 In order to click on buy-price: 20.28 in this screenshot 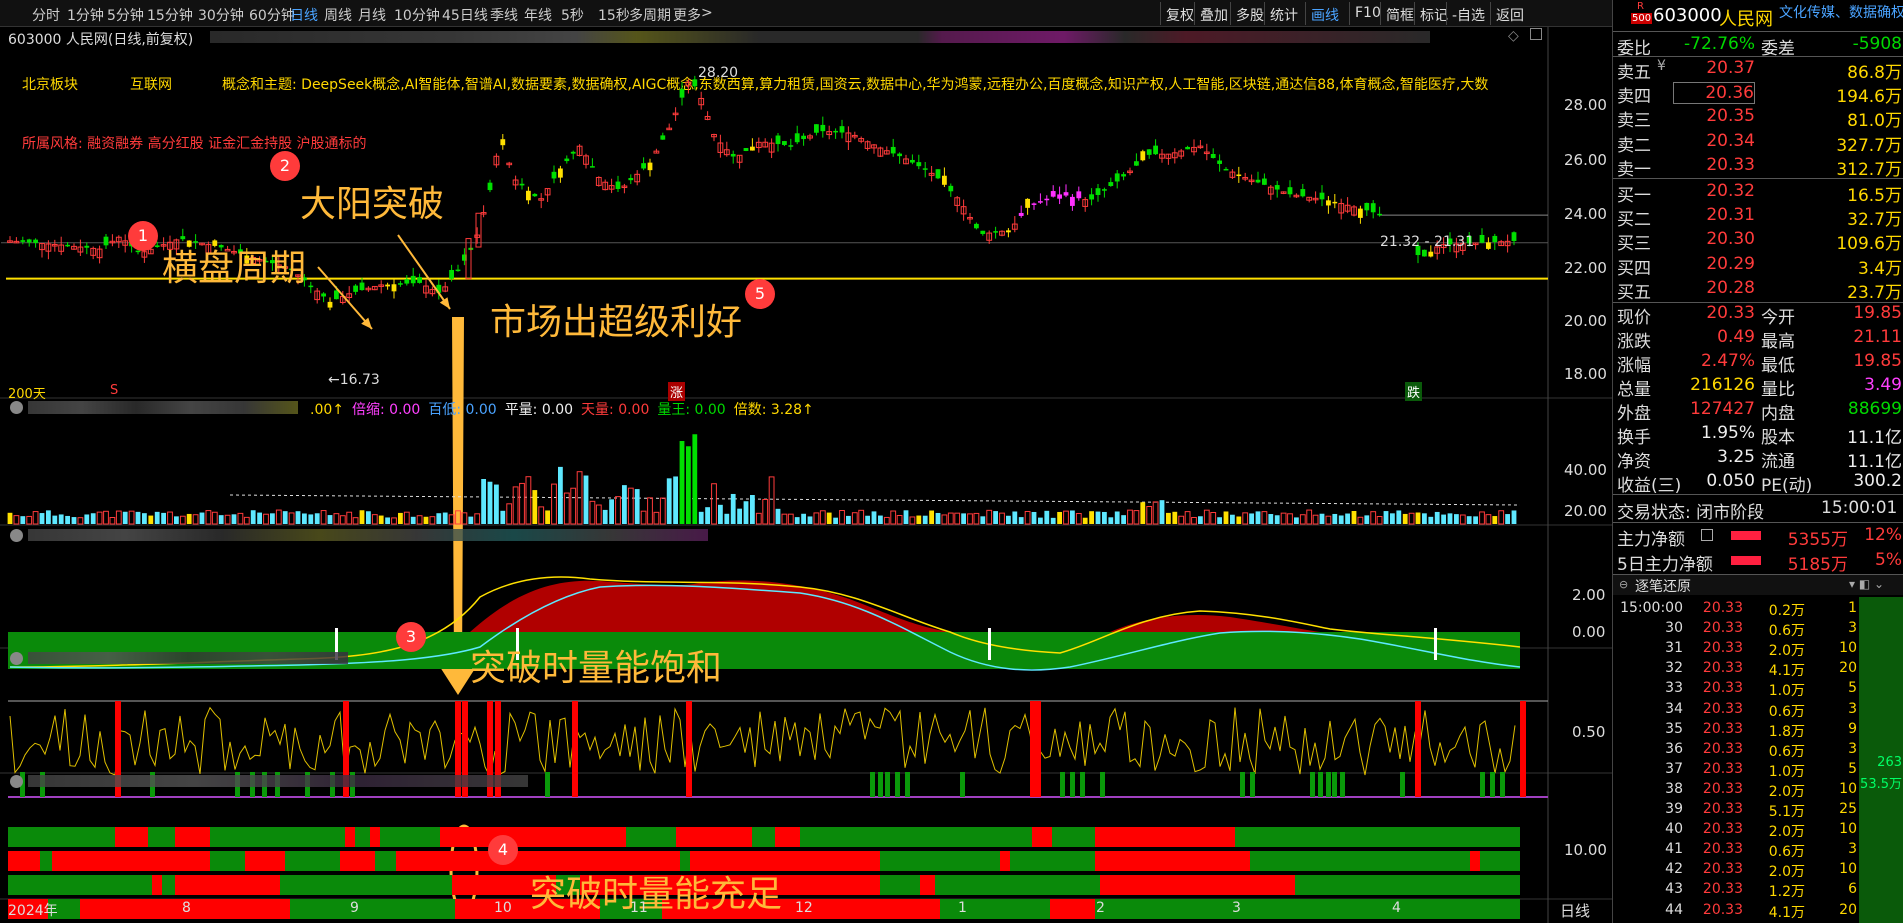, I will do `click(1714, 288)`.